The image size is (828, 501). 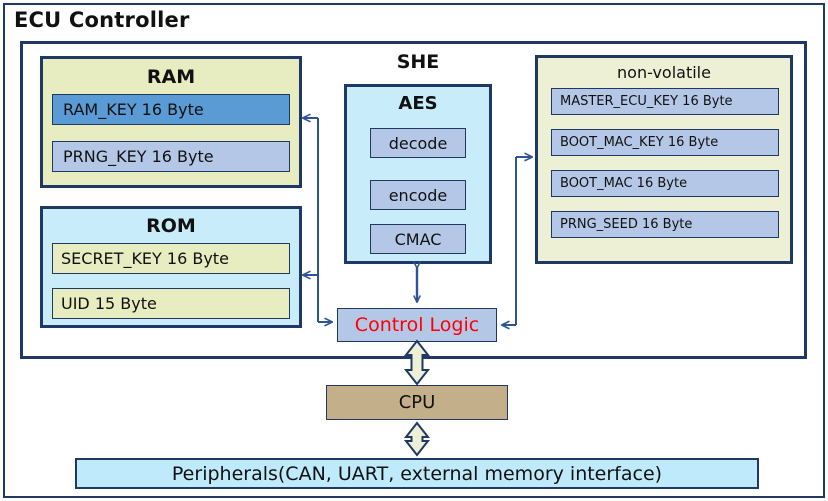 What do you see at coordinates (317, 220) in the screenshot?
I see `left-memory-bus` at bounding box center [317, 220].